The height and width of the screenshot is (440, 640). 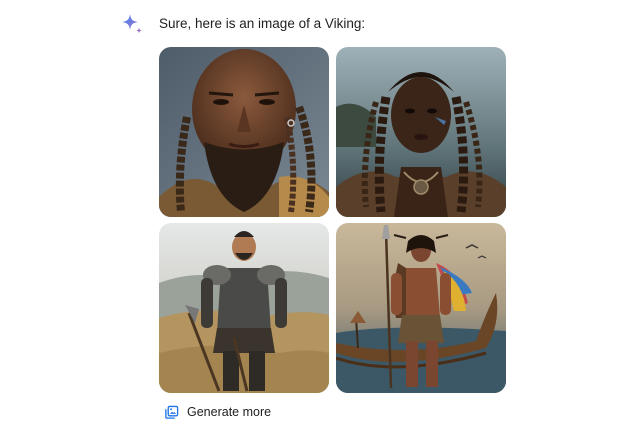 I want to click on sparkle-icon, so click(x=132, y=25).